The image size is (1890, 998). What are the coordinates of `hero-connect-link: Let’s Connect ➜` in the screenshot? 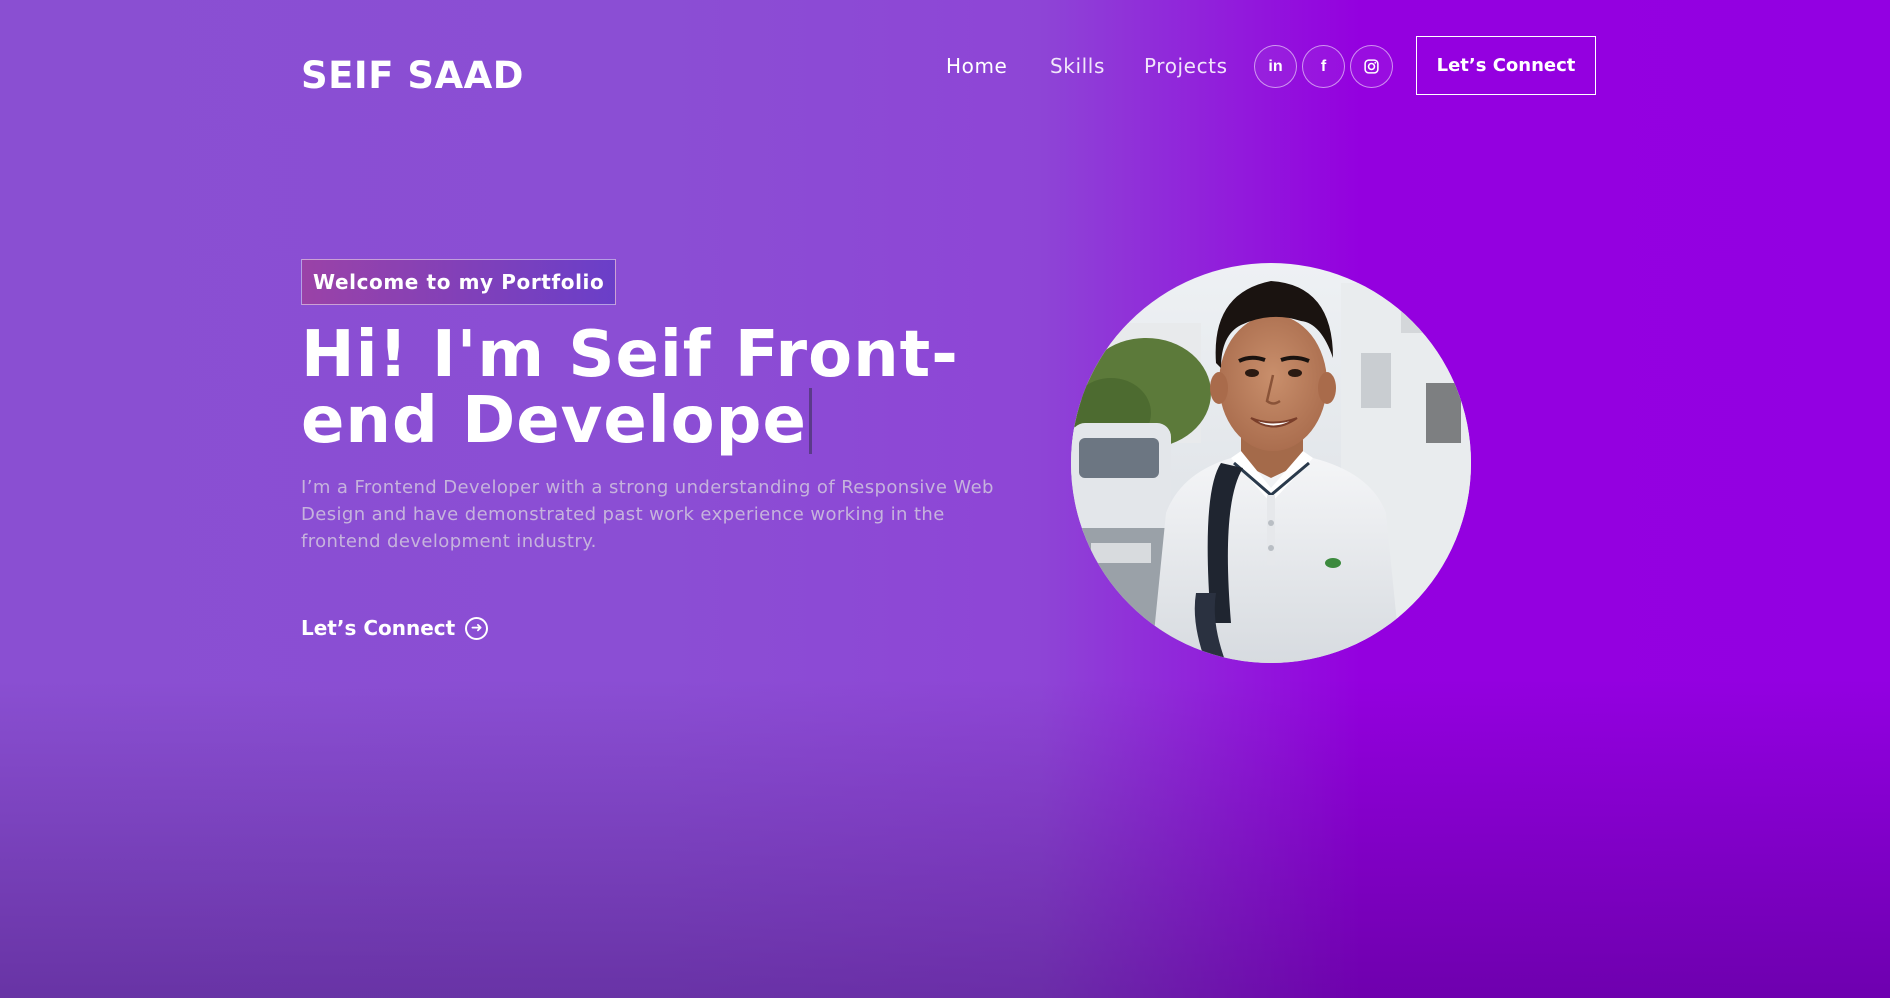 It's located at (395, 628).